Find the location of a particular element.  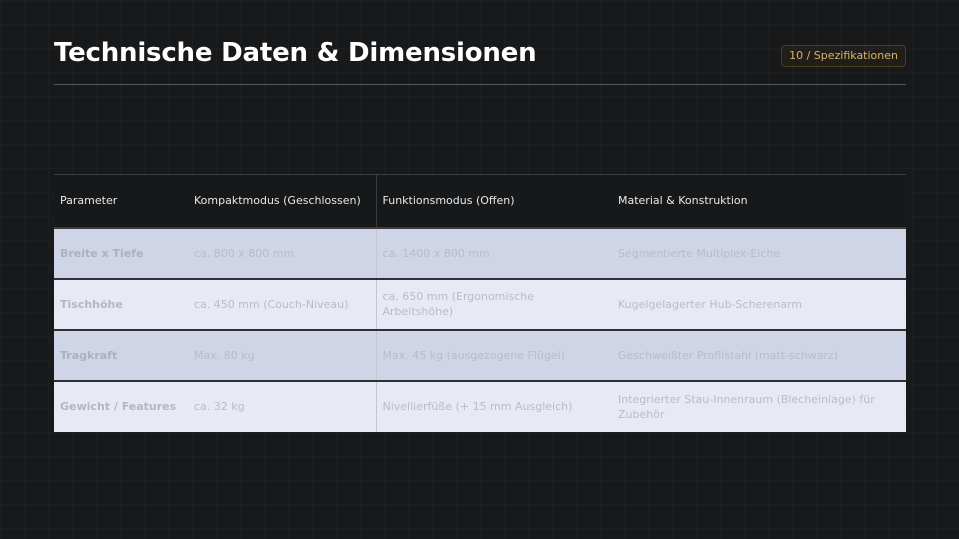

cell-kompakt: ca. 32 kg is located at coordinates (219, 406).